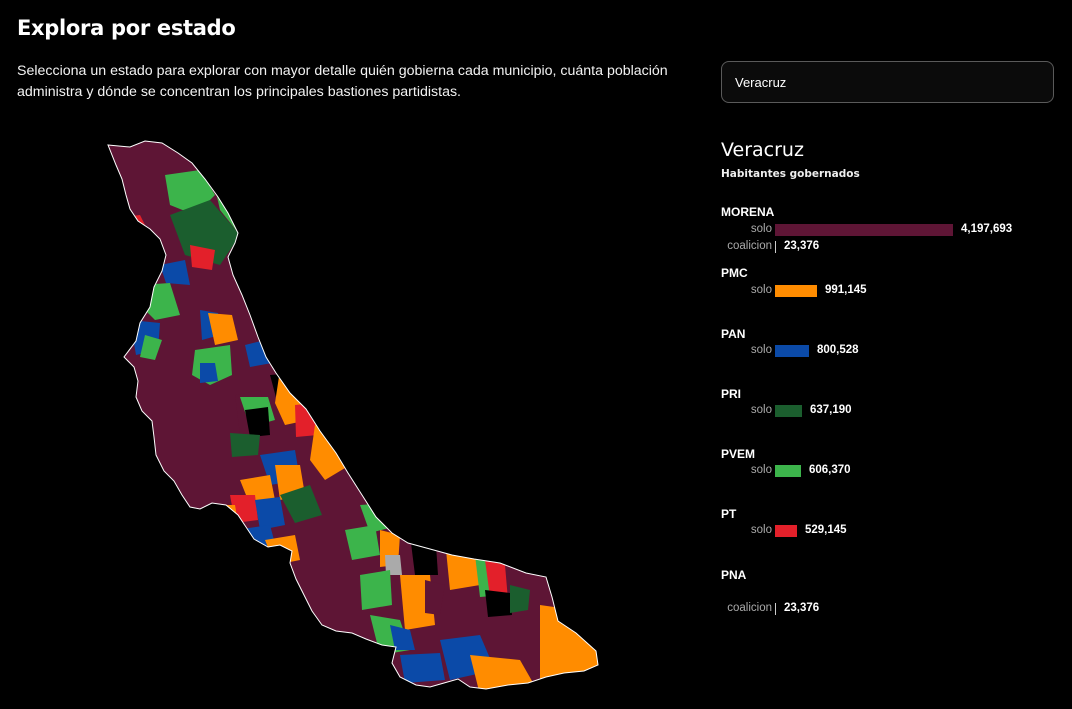 The image size is (1072, 709). I want to click on value-morena-coalition: 23,376, so click(802, 246).